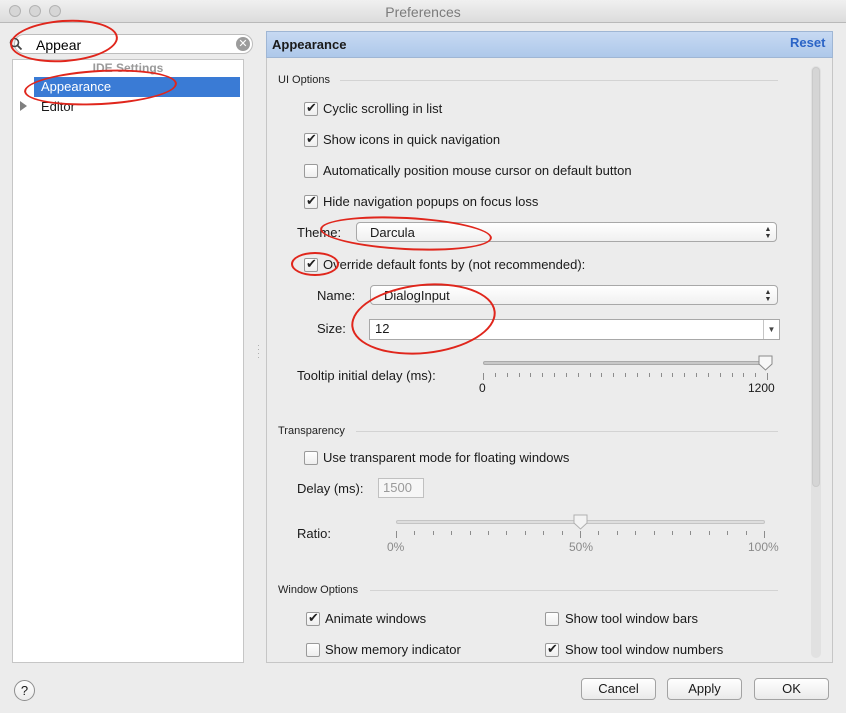 The width and height of the screenshot is (846, 713). I want to click on transparency-title: Transparency, so click(311, 431).